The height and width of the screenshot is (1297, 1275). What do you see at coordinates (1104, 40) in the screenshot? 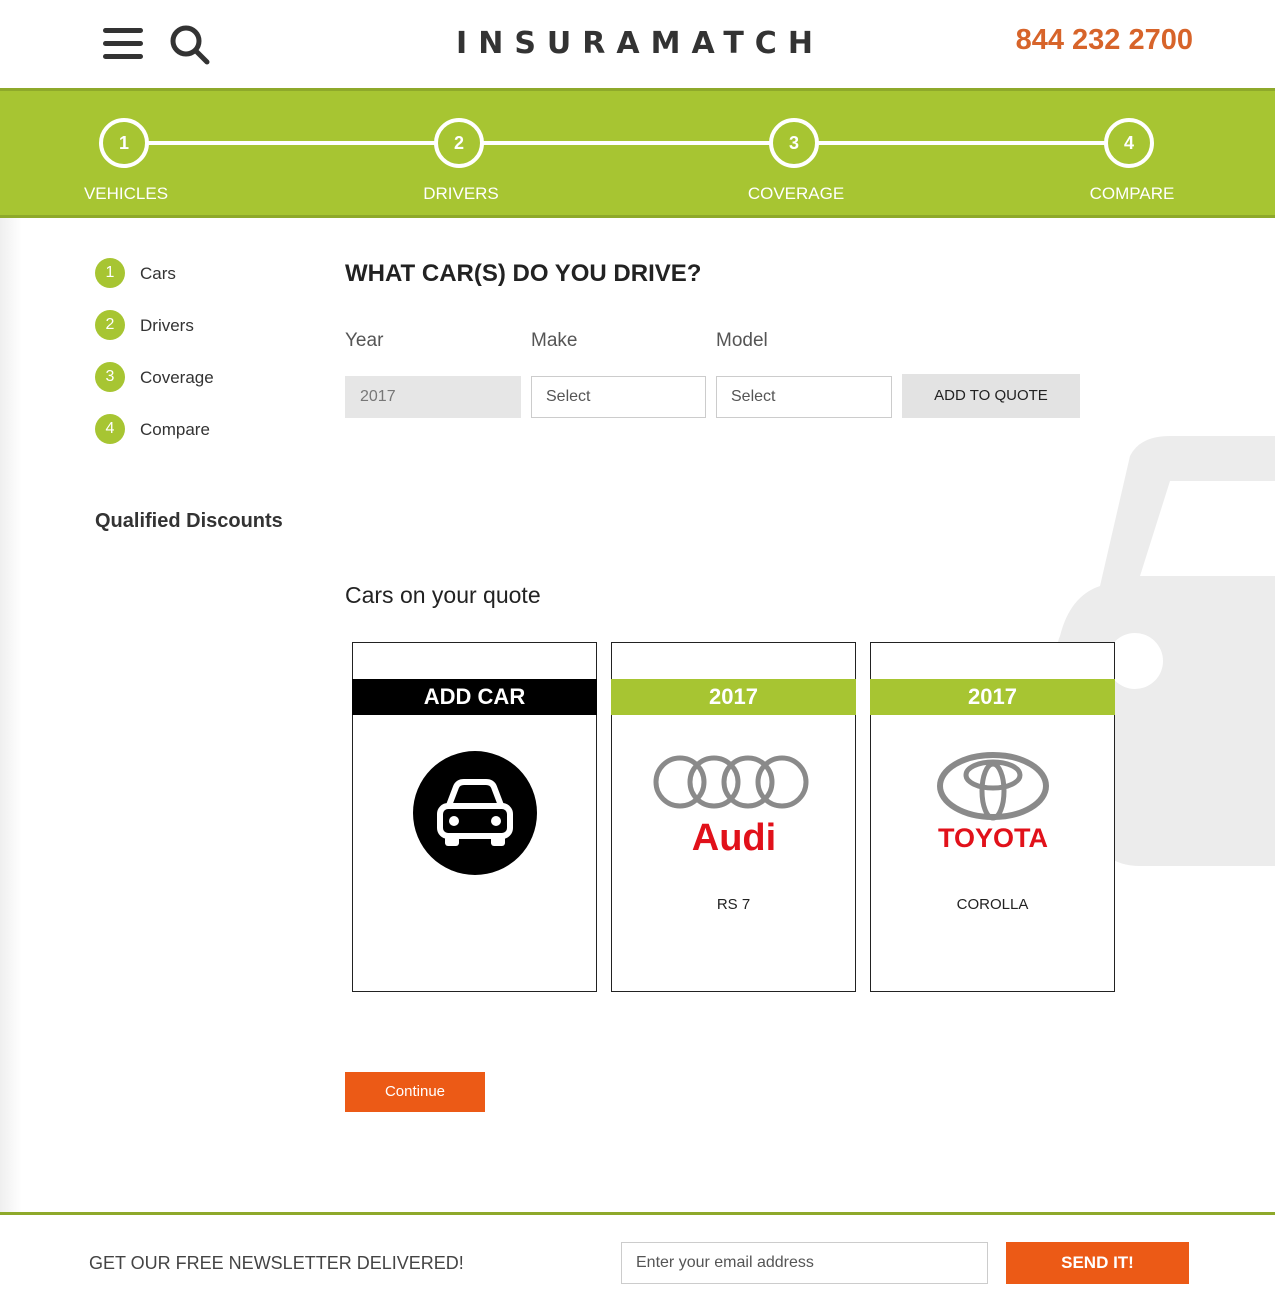
I see `phone-number-link: 844 232 2700` at bounding box center [1104, 40].